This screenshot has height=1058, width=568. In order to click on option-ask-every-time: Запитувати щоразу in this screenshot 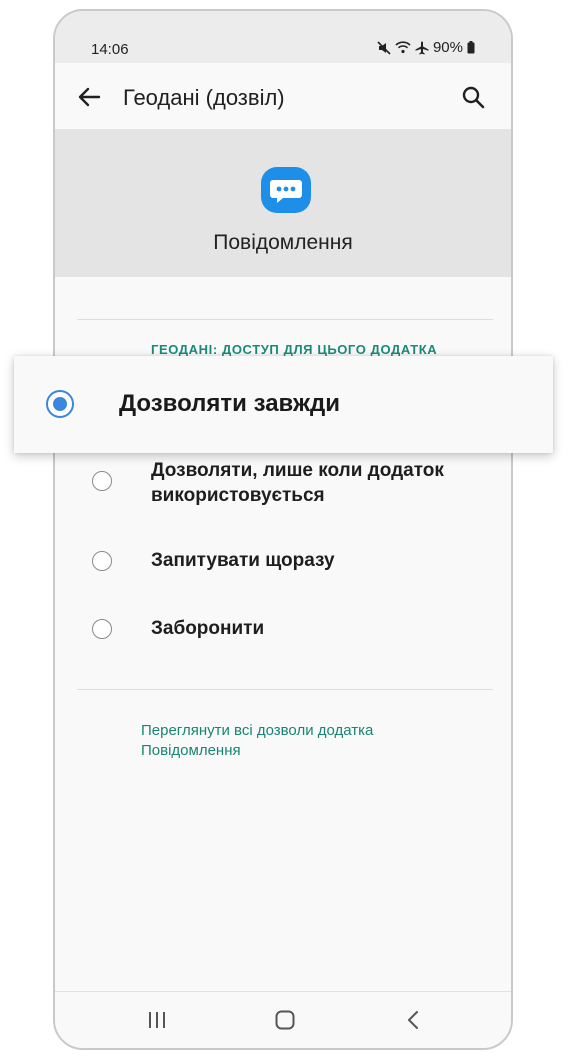, I will do `click(283, 561)`.